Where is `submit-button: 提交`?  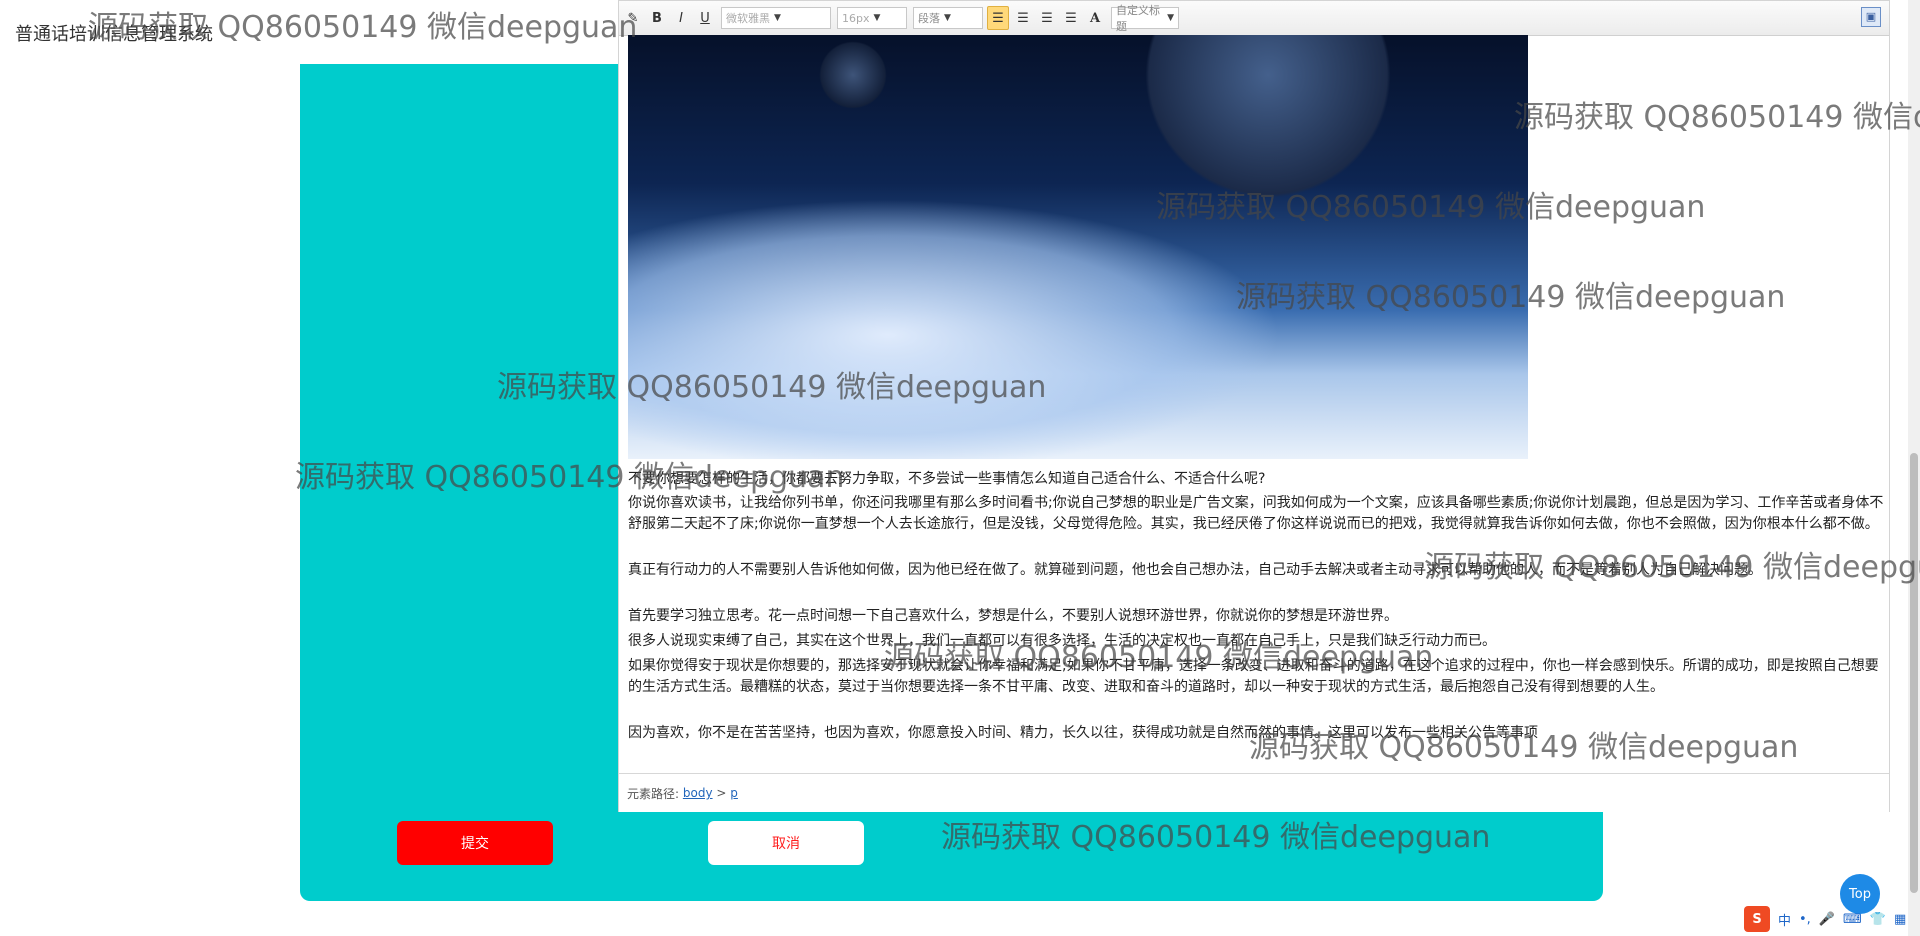
submit-button: 提交 is located at coordinates (475, 843).